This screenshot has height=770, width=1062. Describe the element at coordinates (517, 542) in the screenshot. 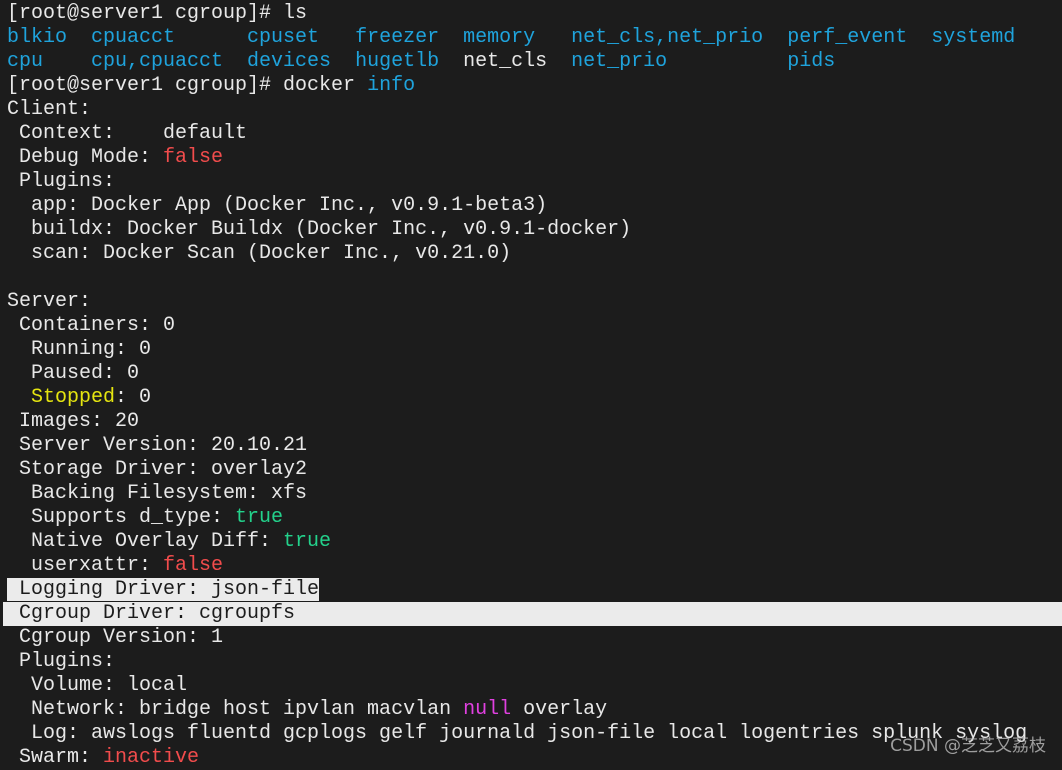

I see `terminal-line: Native Overlay Diff: true` at that location.